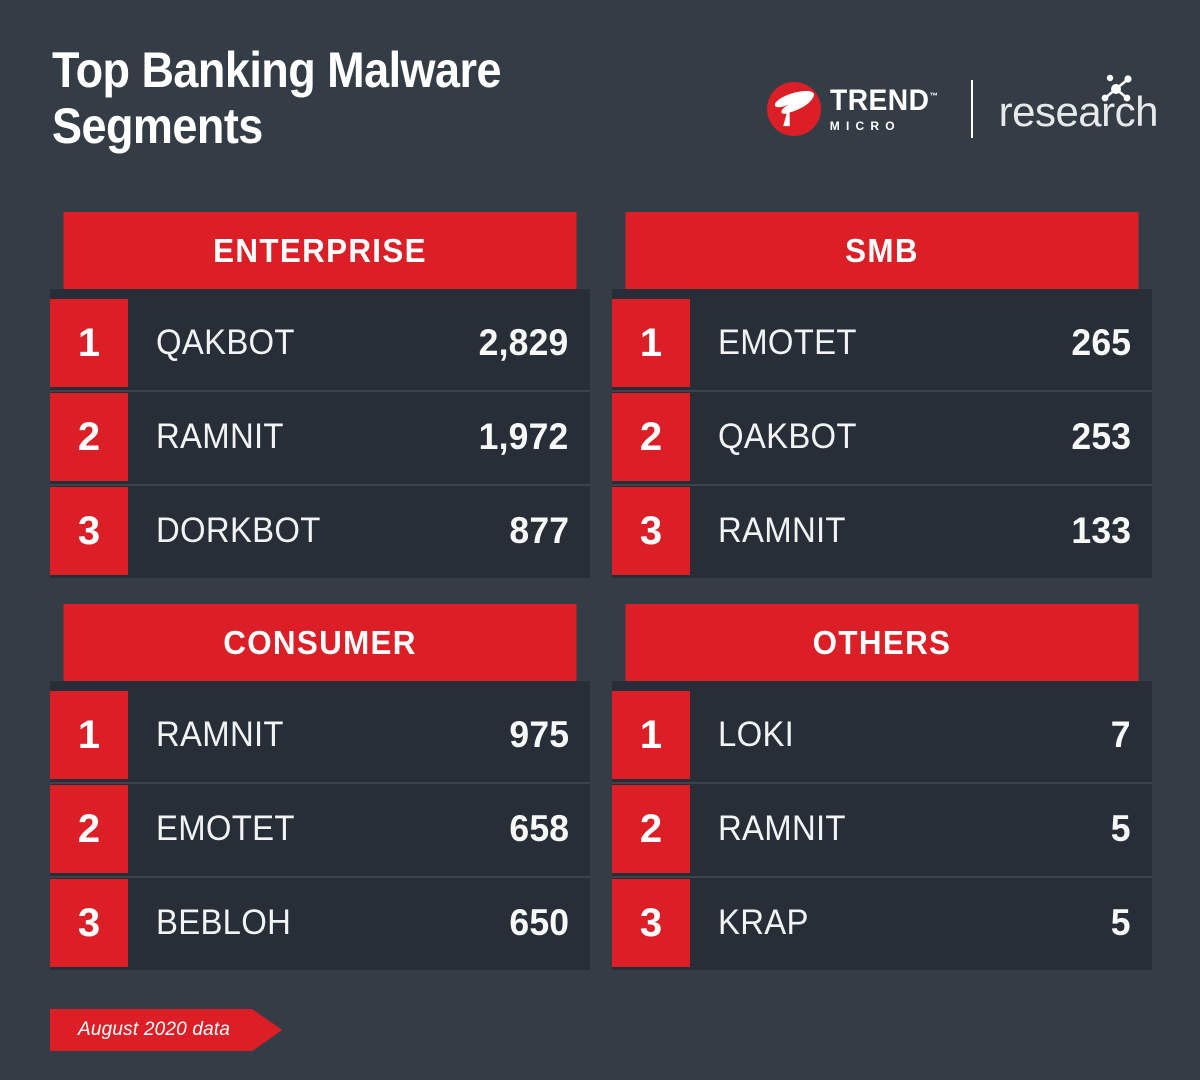 The width and height of the screenshot is (1200, 1080). Describe the element at coordinates (882, 735) in the screenshot. I see `table-row: 1 LOKI 7` at that location.